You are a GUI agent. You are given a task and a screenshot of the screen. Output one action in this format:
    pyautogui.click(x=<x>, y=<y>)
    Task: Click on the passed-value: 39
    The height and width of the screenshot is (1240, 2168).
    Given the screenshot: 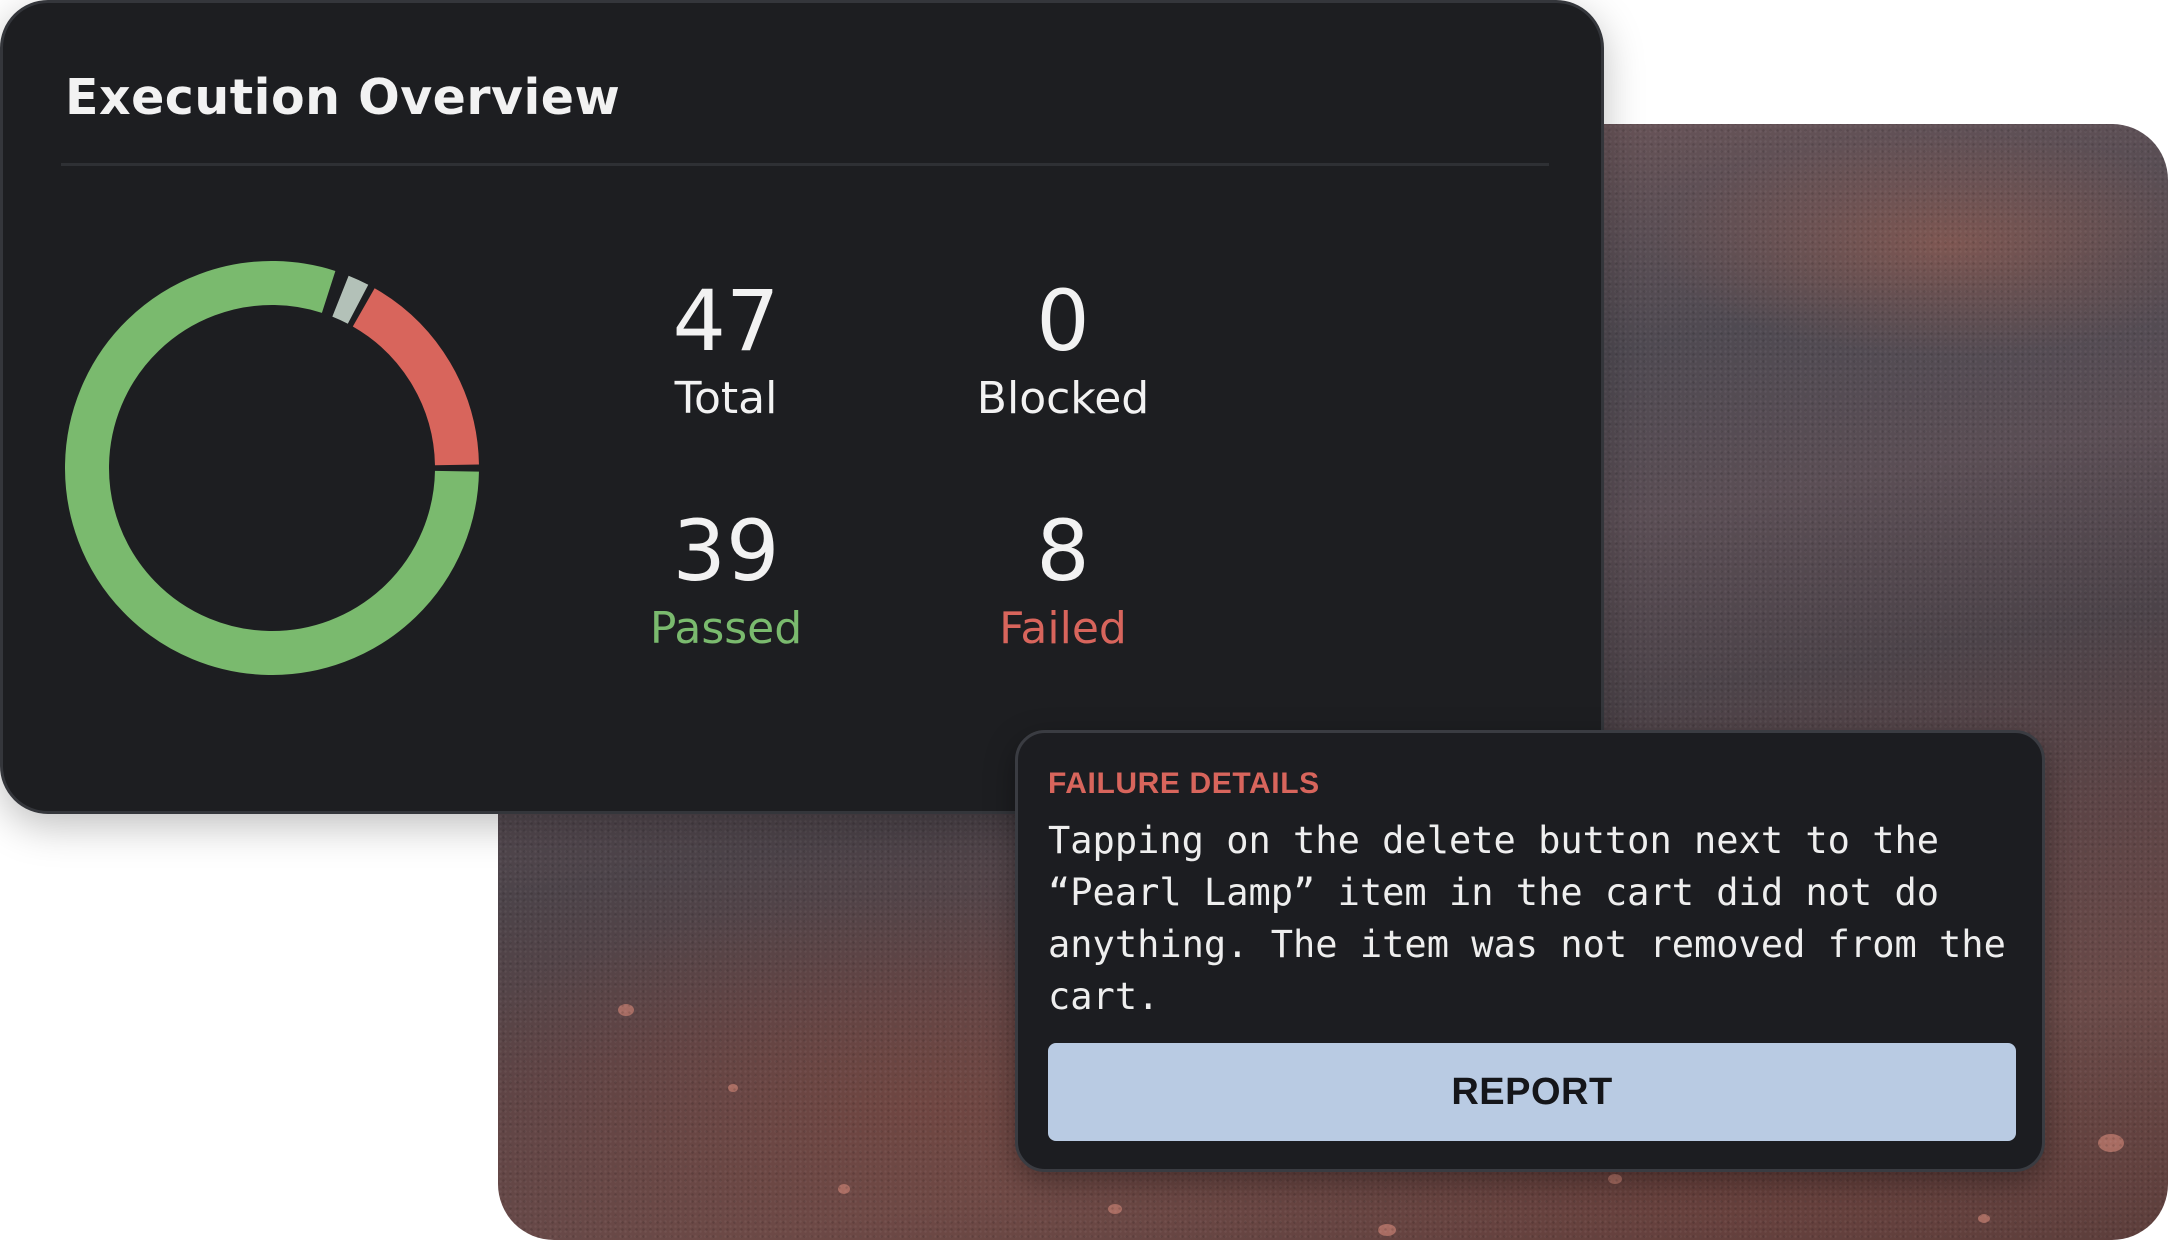 What is the action you would take?
    pyautogui.click(x=726, y=551)
    